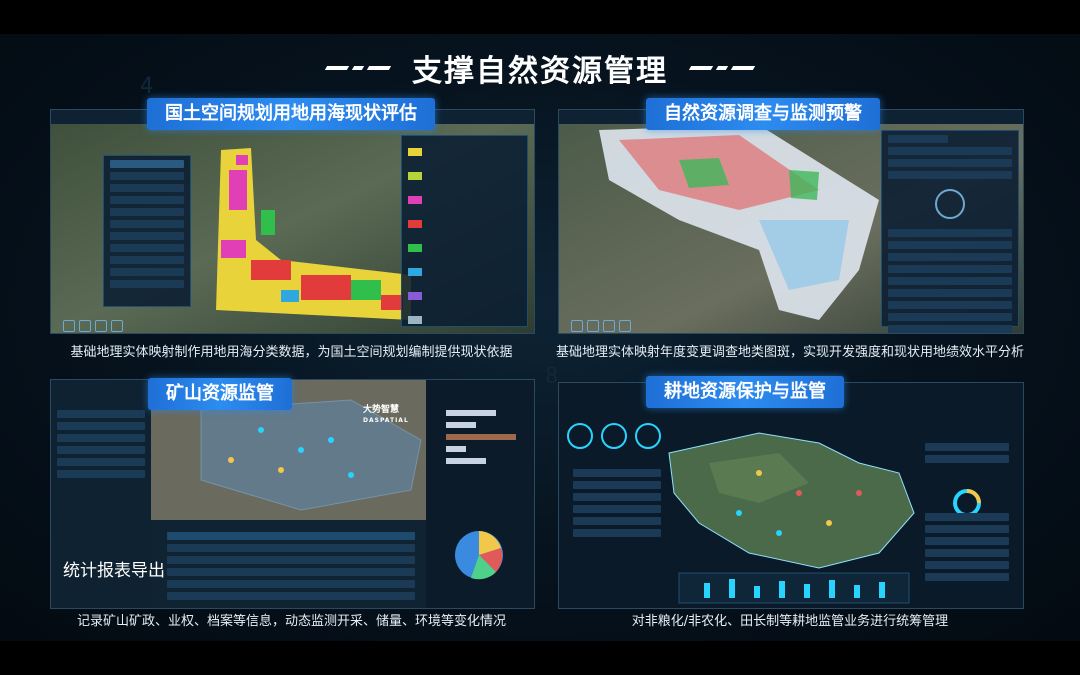  What do you see at coordinates (291, 621) in the screenshot?
I see `panel-caption-mining: 记录矿山矿政、业权、档案等信息，动态监测开采、储量、环境等变化情况` at bounding box center [291, 621].